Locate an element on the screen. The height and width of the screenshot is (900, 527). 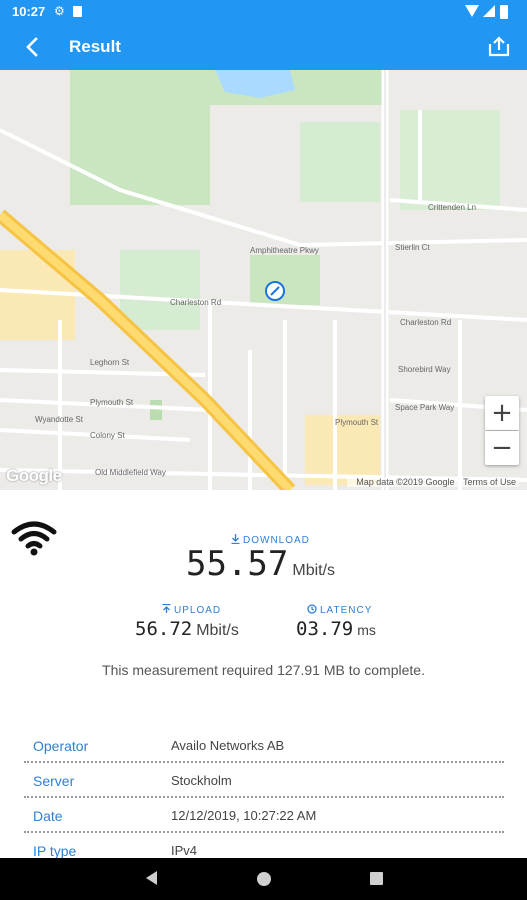
latency-label-text: LATENCY is located at coordinates (346, 610).